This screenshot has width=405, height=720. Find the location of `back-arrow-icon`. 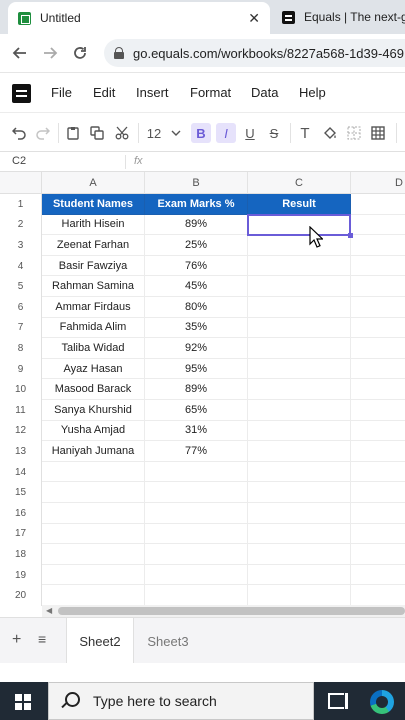

back-arrow-icon is located at coordinates (20, 53).